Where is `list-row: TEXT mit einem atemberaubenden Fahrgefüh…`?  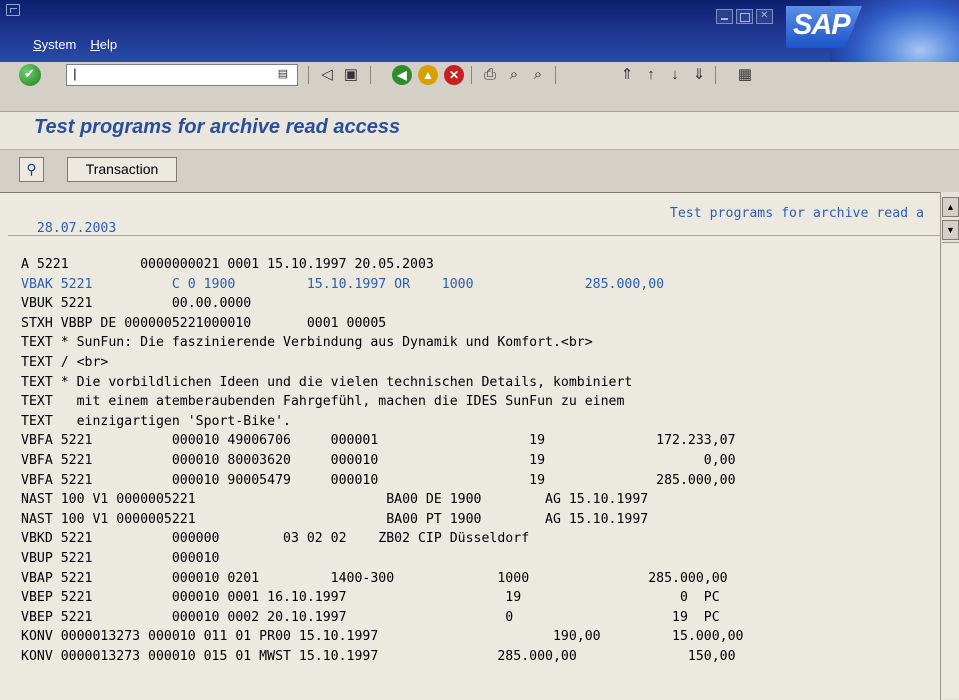 list-row: TEXT mit einem atemberaubenden Fahrgefüh… is located at coordinates (481, 402).